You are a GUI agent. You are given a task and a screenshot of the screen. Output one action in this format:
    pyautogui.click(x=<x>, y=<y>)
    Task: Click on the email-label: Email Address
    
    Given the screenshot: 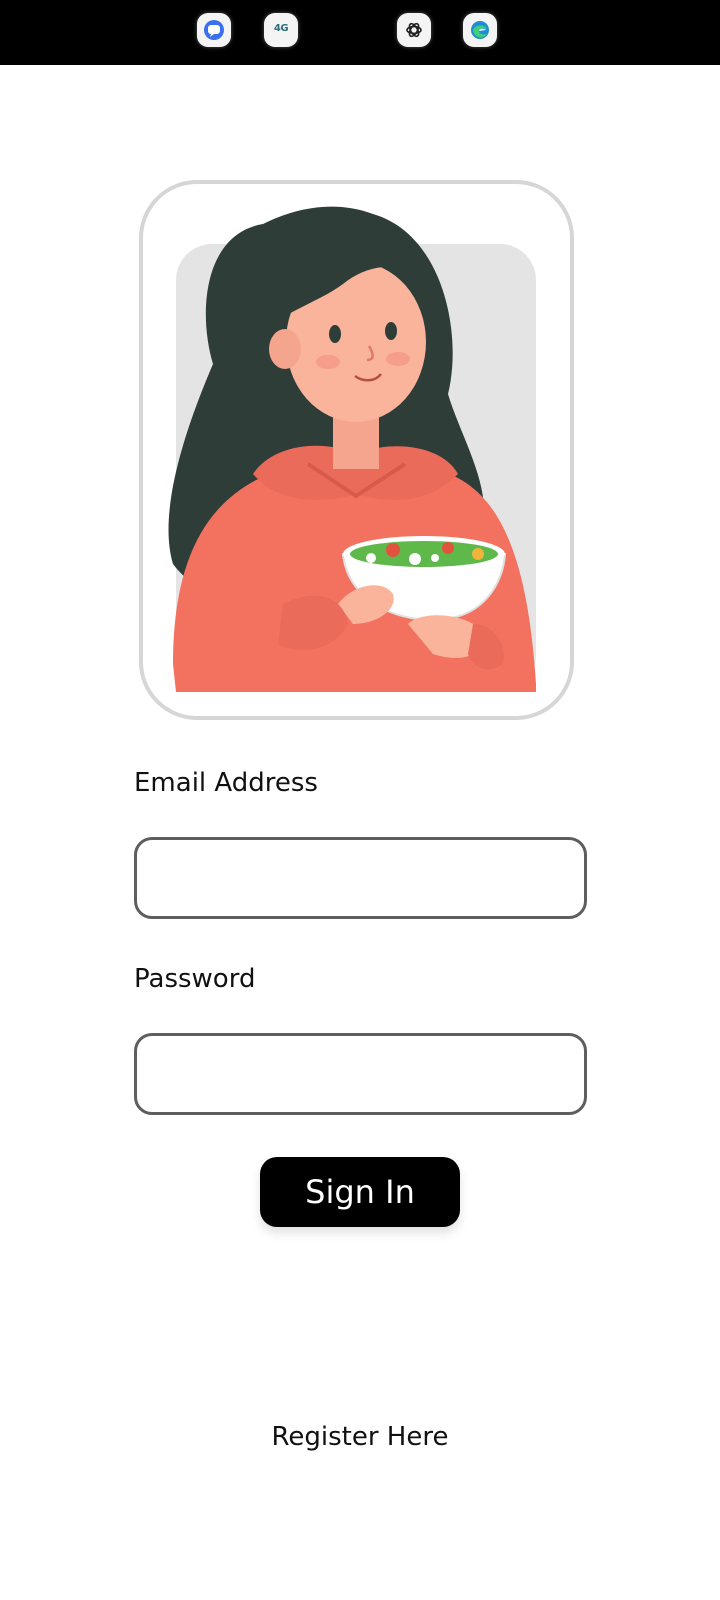 What is the action you would take?
    pyautogui.click(x=226, y=783)
    